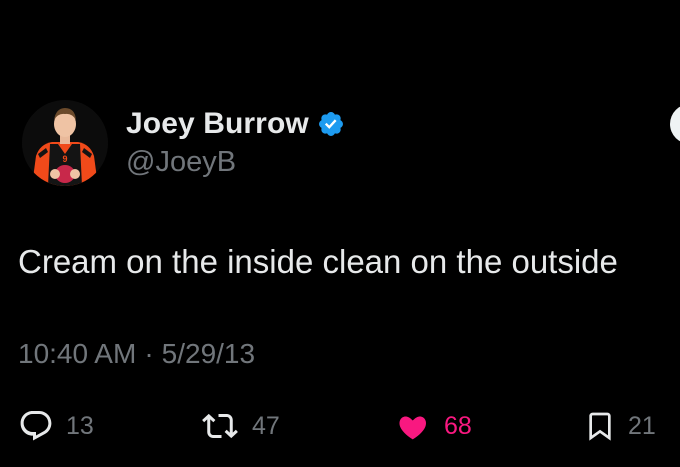 Image resolution: width=680 pixels, height=467 pixels. What do you see at coordinates (220, 426) in the screenshot?
I see `retweet-arrows-icon` at bounding box center [220, 426].